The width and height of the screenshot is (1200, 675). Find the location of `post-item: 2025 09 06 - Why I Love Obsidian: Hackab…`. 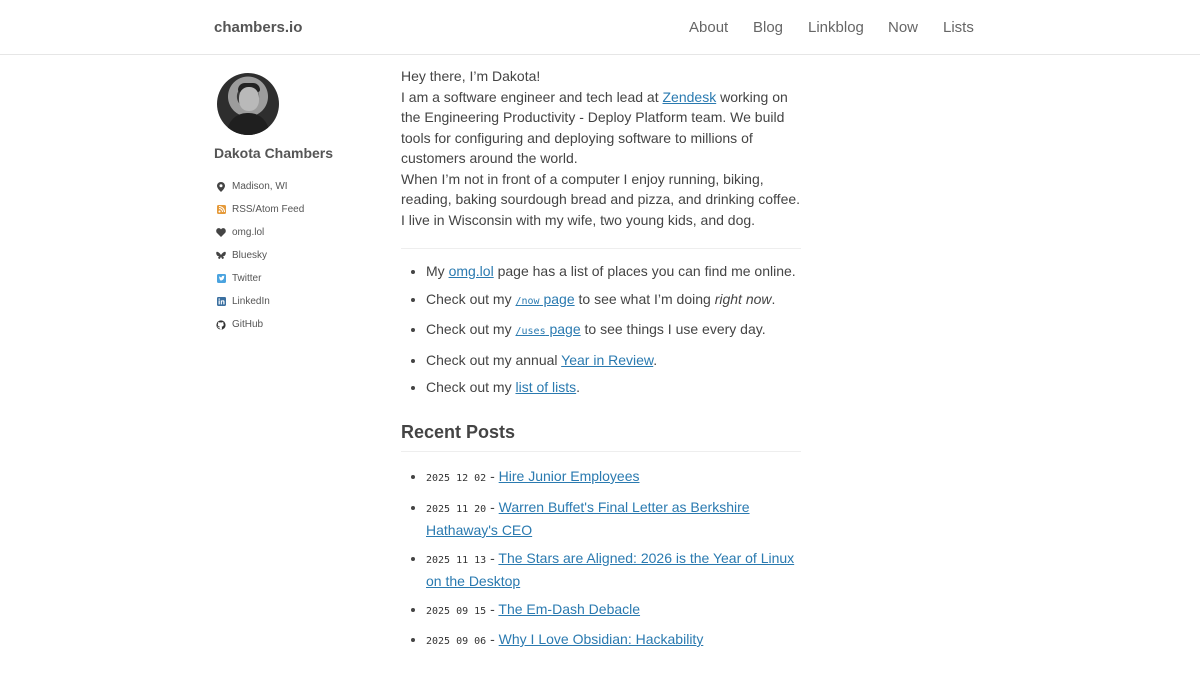

post-item: 2025 09 06 - Why I Love Obsidian: Hackab… is located at coordinates (613, 641).